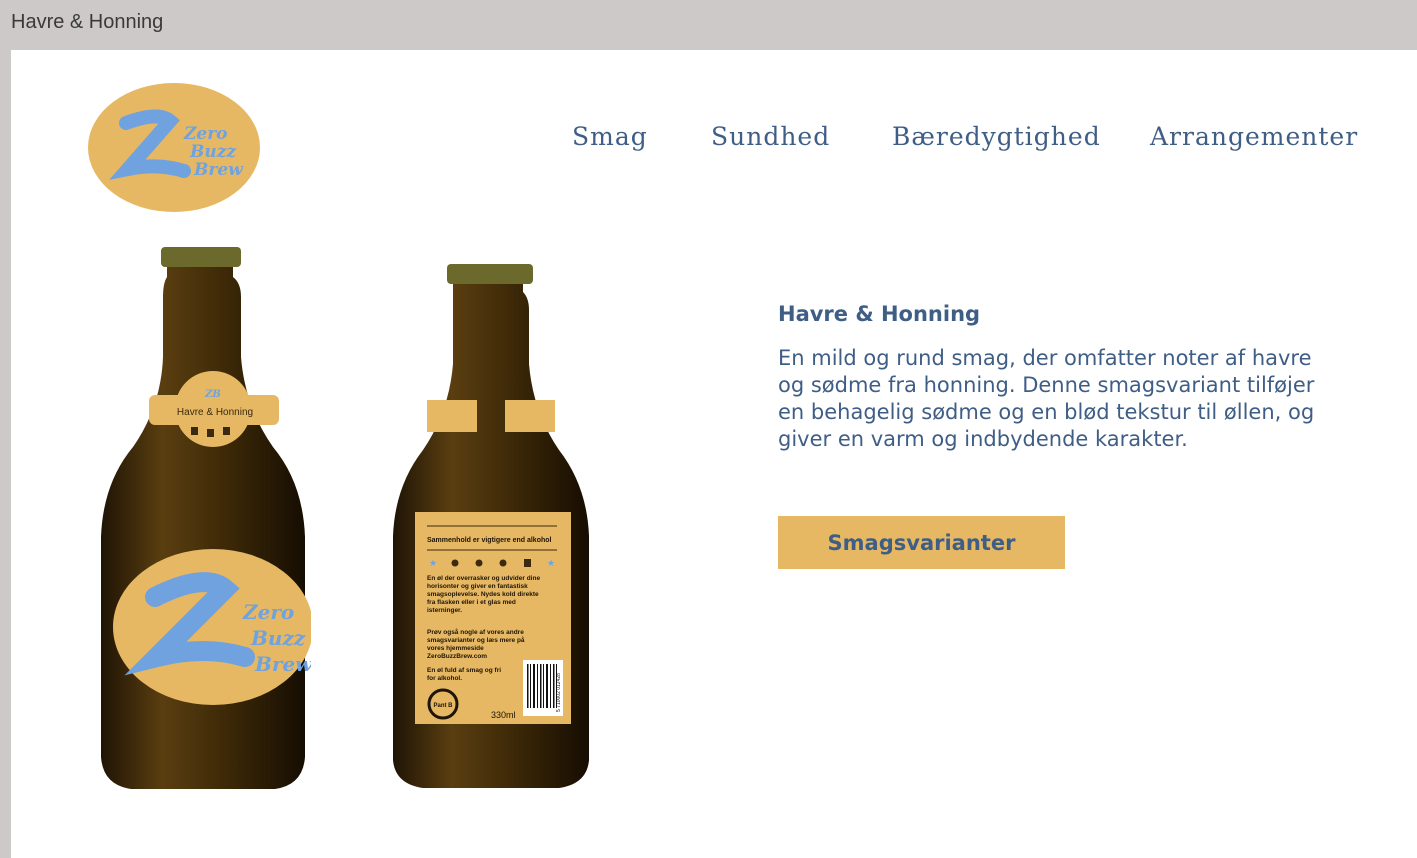 Image resolution: width=1417 pixels, height=858 pixels. Describe the element at coordinates (218, 170) in the screenshot. I see `logo-text-brew: Brew` at that location.